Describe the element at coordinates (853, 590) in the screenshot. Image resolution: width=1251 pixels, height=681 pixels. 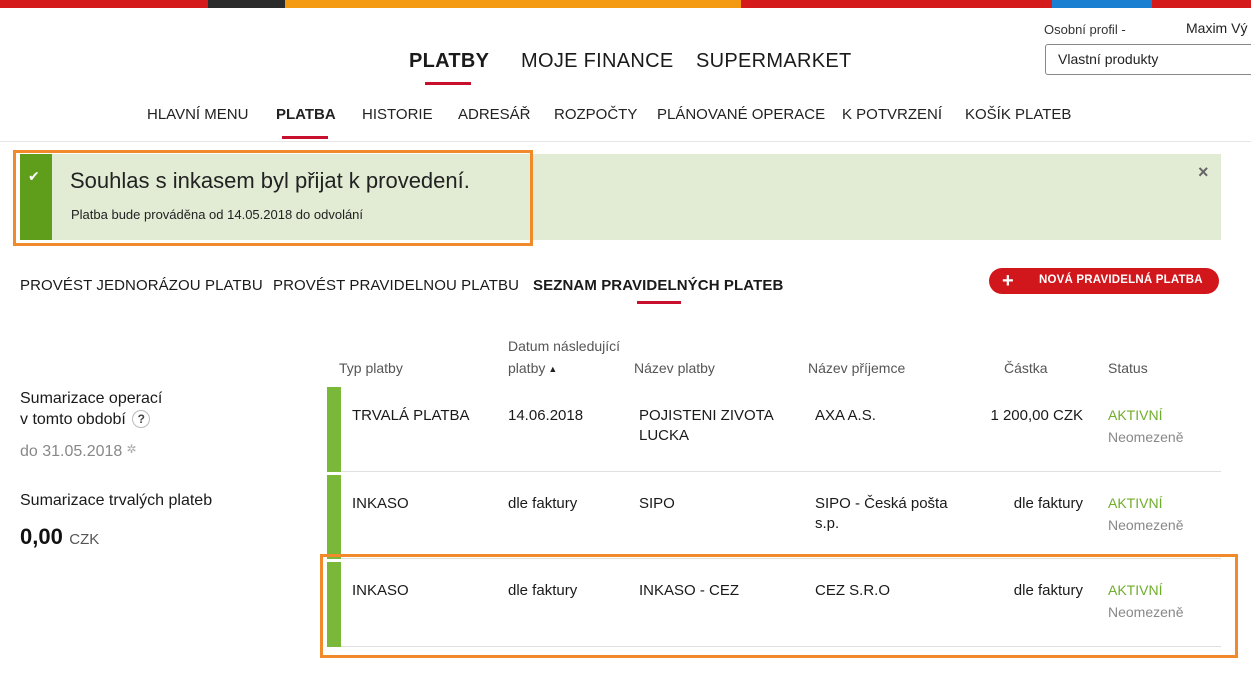
I see `row-recipient: CEZ S.R.O` at that location.